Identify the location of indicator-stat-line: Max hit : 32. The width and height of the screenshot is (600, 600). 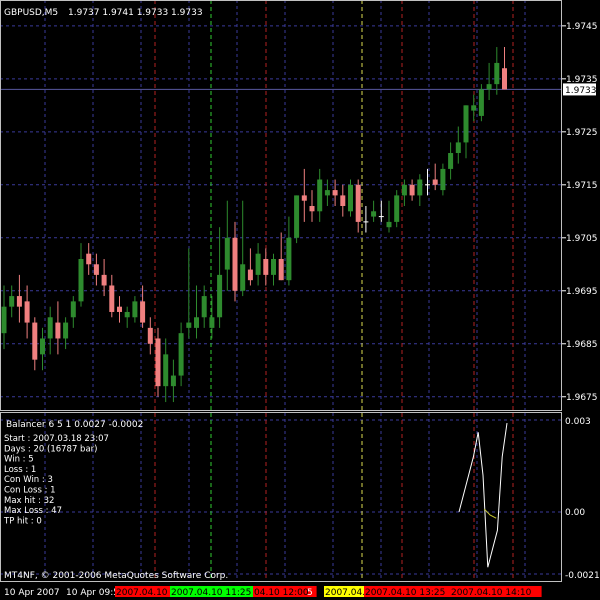
(29, 501).